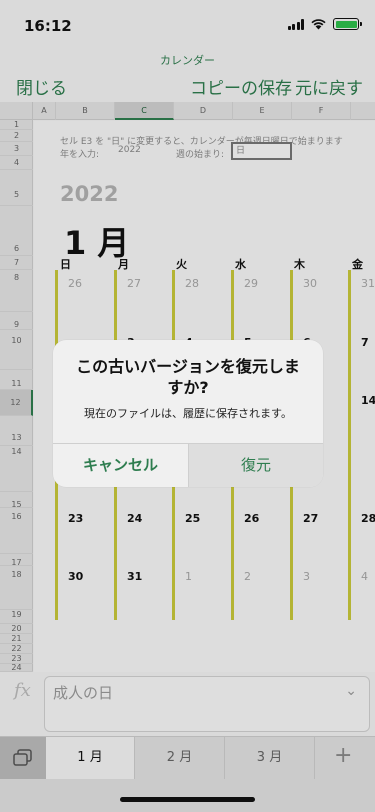  I want to click on status-icons, so click(324, 24).